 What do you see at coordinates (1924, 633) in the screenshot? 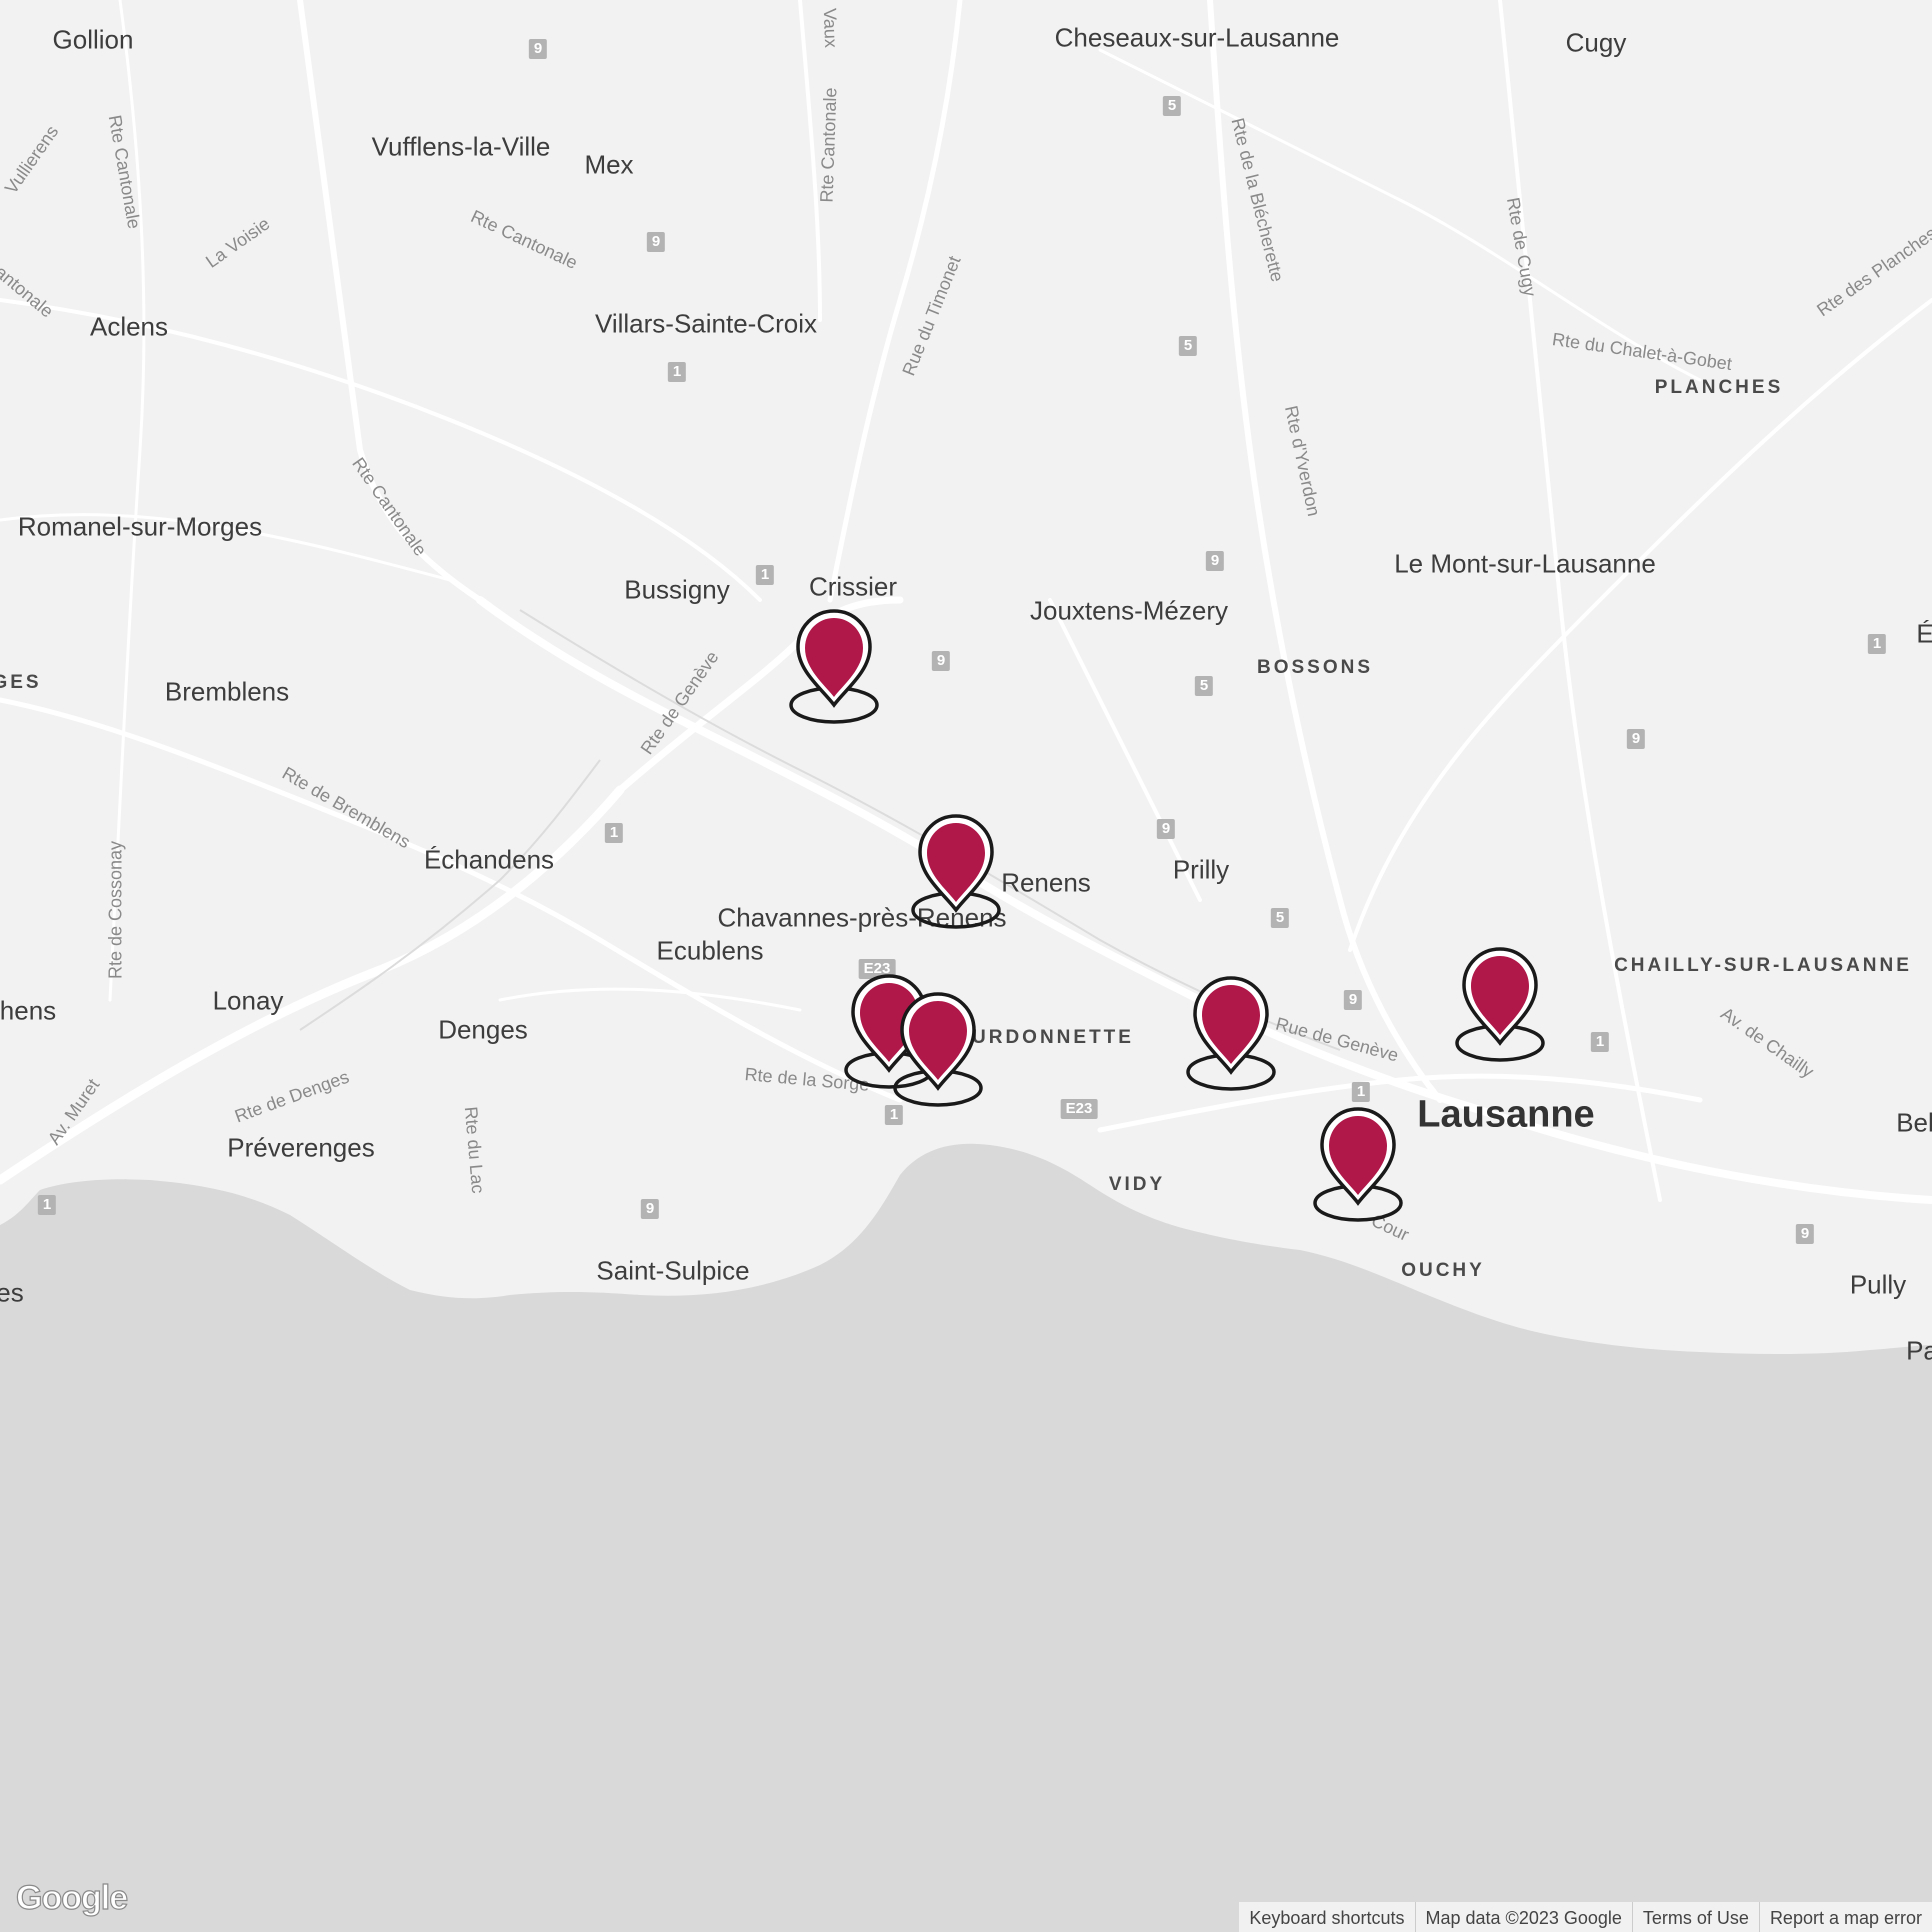
I see `place-e-edge: É` at bounding box center [1924, 633].